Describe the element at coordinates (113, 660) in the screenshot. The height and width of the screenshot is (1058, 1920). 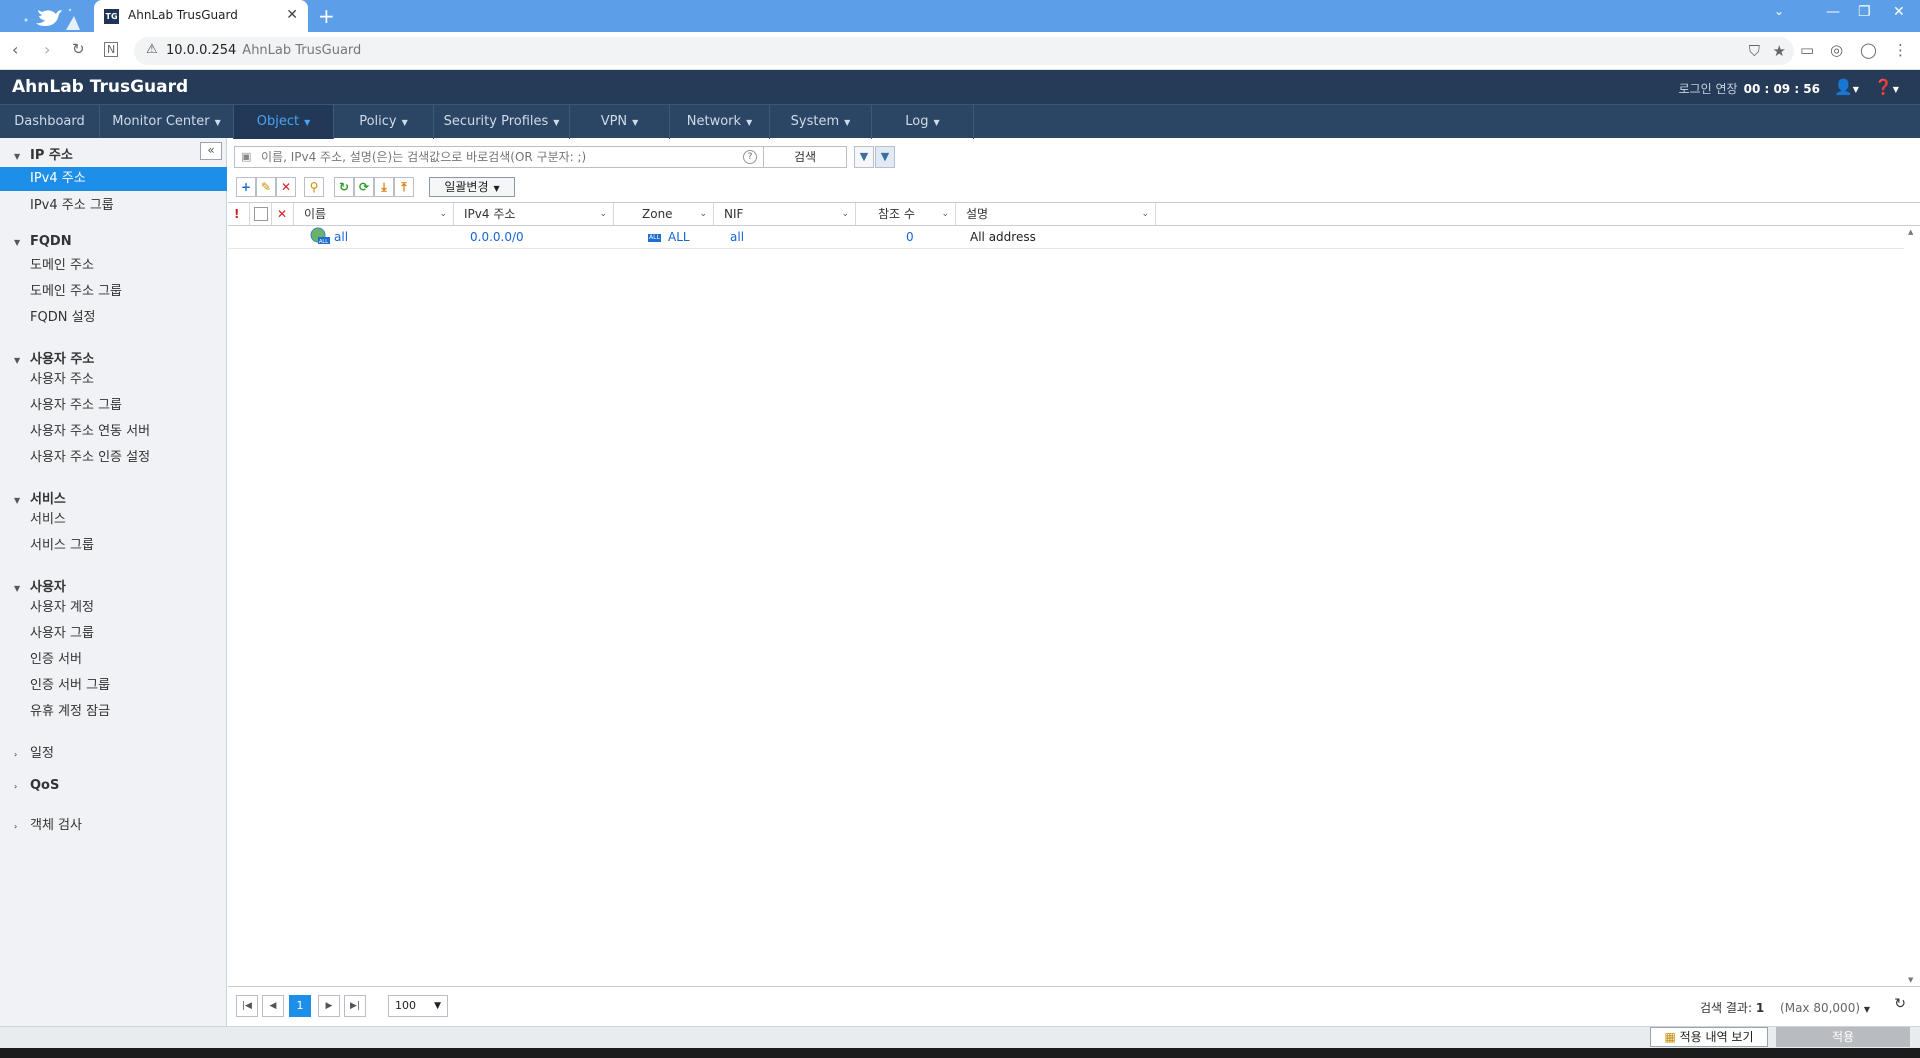
I see `sidebar-item-auth-server: 인증 서버` at that location.